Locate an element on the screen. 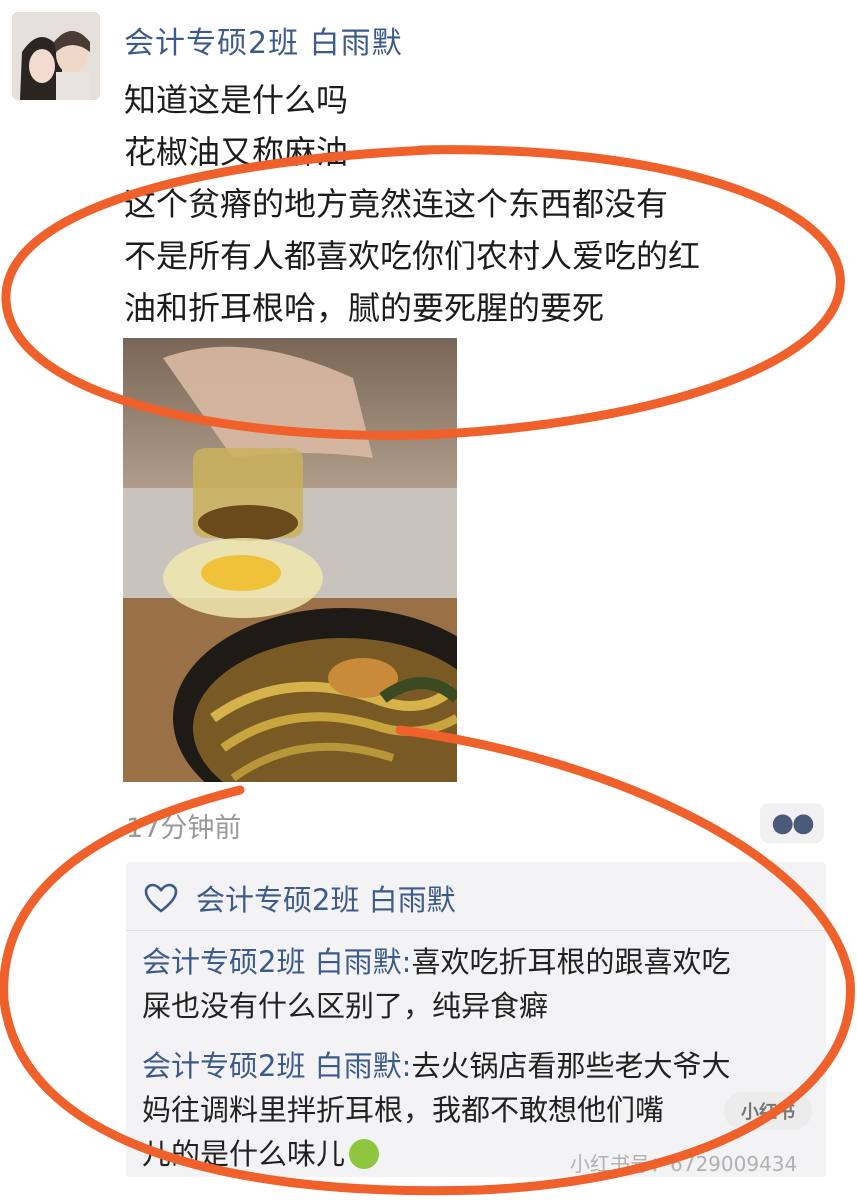 This screenshot has height=1200, width=857. likes-names: 会计专硕2班 白雨默 is located at coordinates (326, 898).